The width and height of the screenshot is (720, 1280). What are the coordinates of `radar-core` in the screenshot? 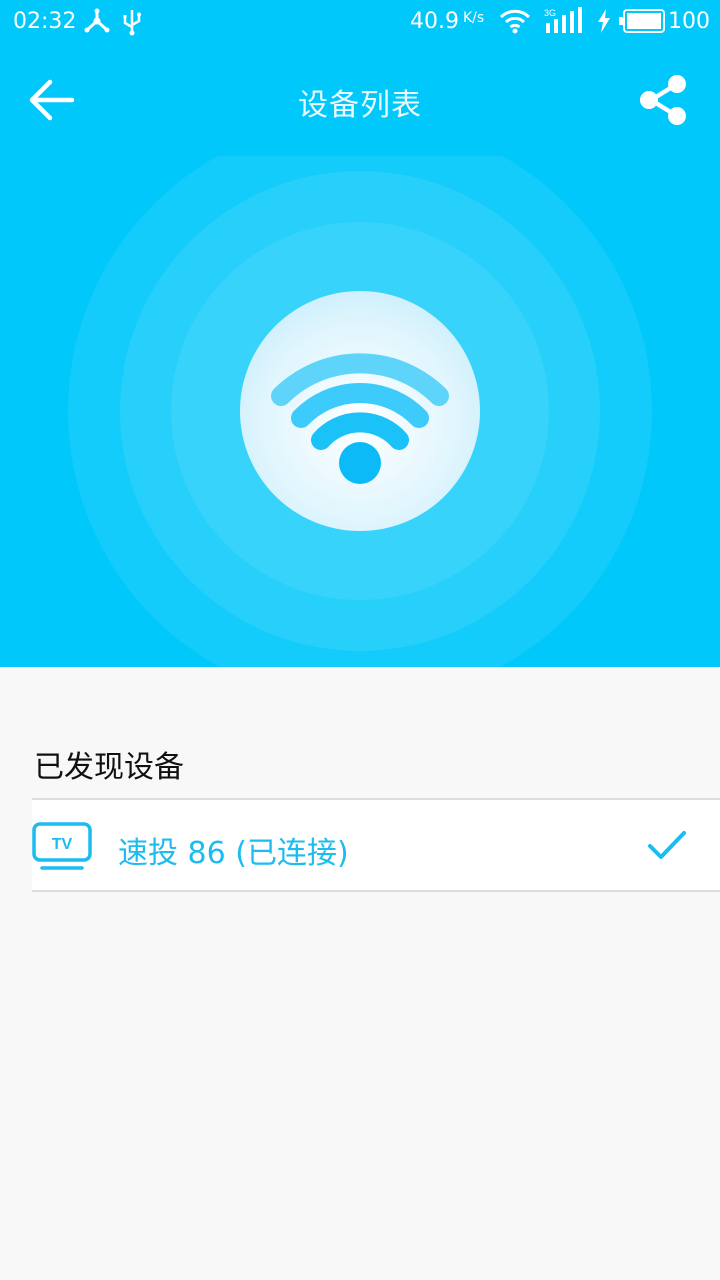 It's located at (360, 411).